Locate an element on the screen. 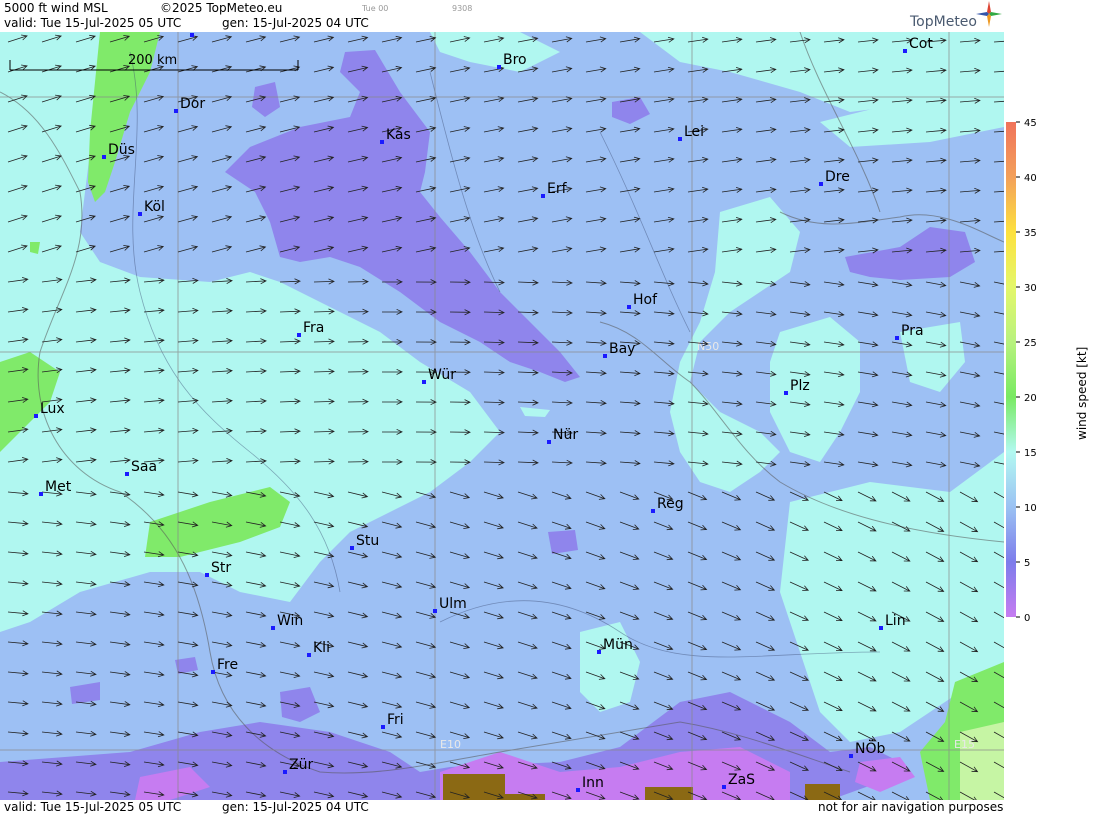 The image size is (1095, 818). legend-tick-label: 15 is located at coordinates (1030, 453).